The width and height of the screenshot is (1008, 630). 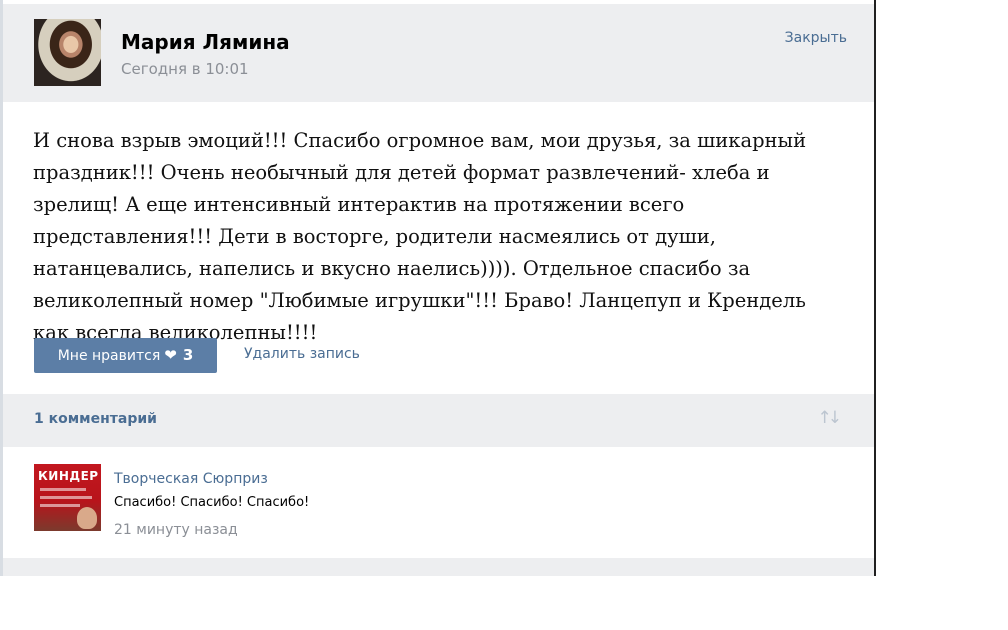 What do you see at coordinates (109, 356) in the screenshot?
I see `like-label: Мне нравится` at bounding box center [109, 356].